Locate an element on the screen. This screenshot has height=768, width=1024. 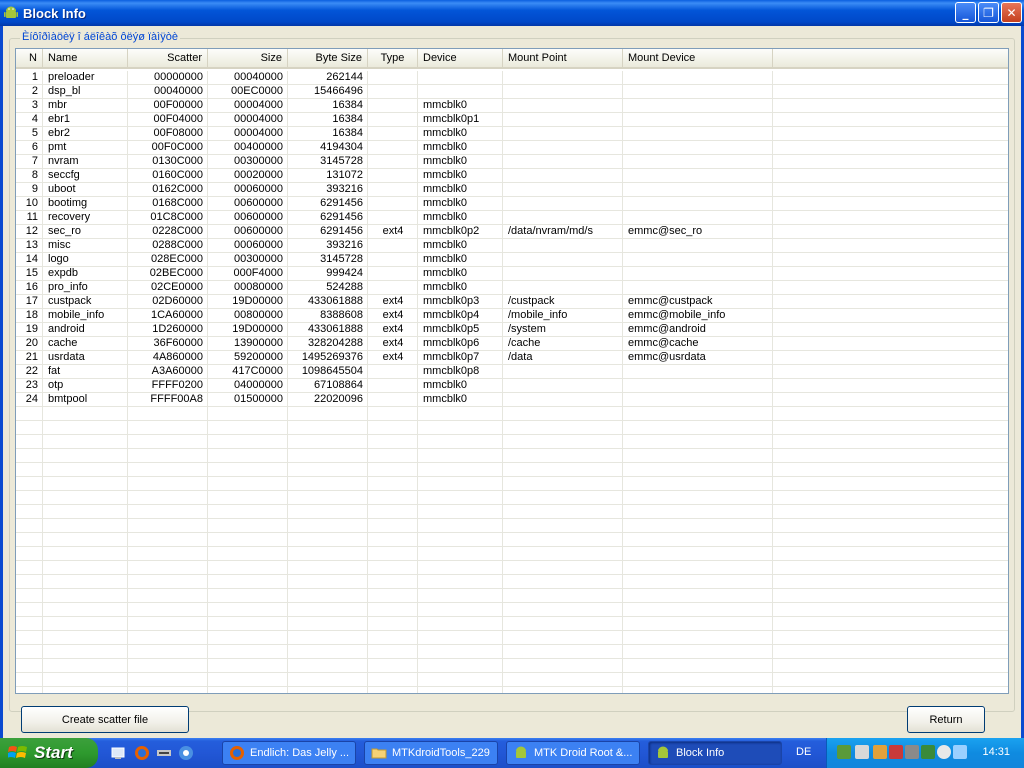
table-row: 6 pmt 00F0C000 00400000 4194304 mmcblk0 is located at coordinates (512, 148).